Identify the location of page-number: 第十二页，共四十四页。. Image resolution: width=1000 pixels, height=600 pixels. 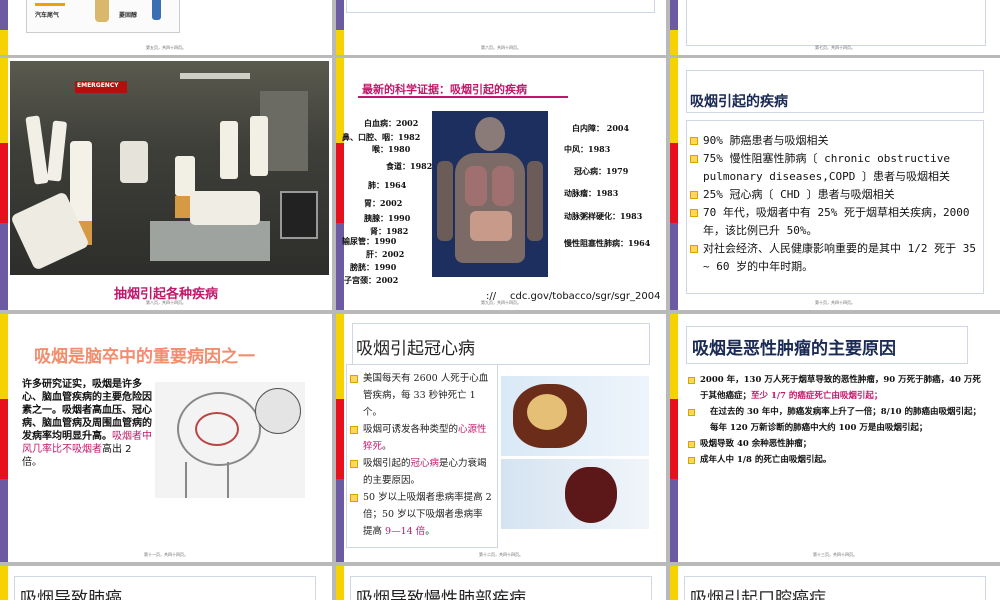
(501, 554).